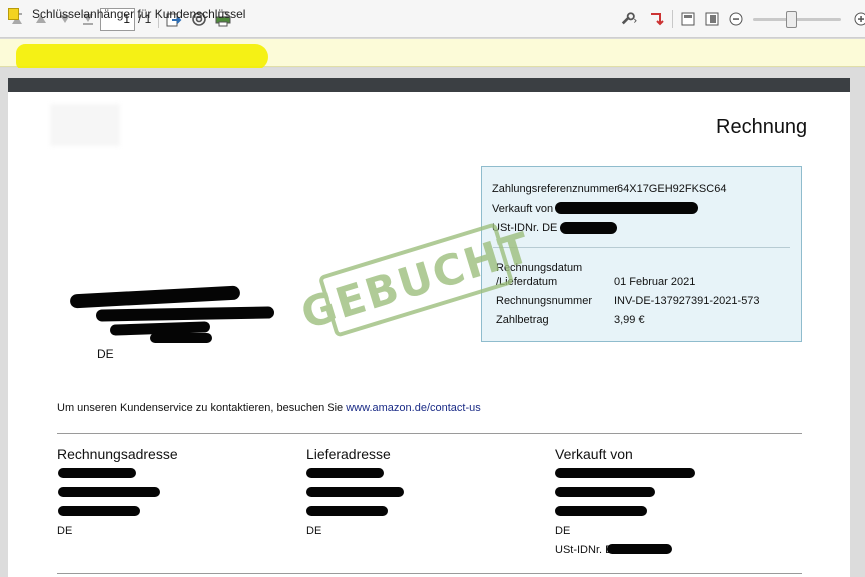  I want to click on tools-wrench-icon, so click(629, 19).